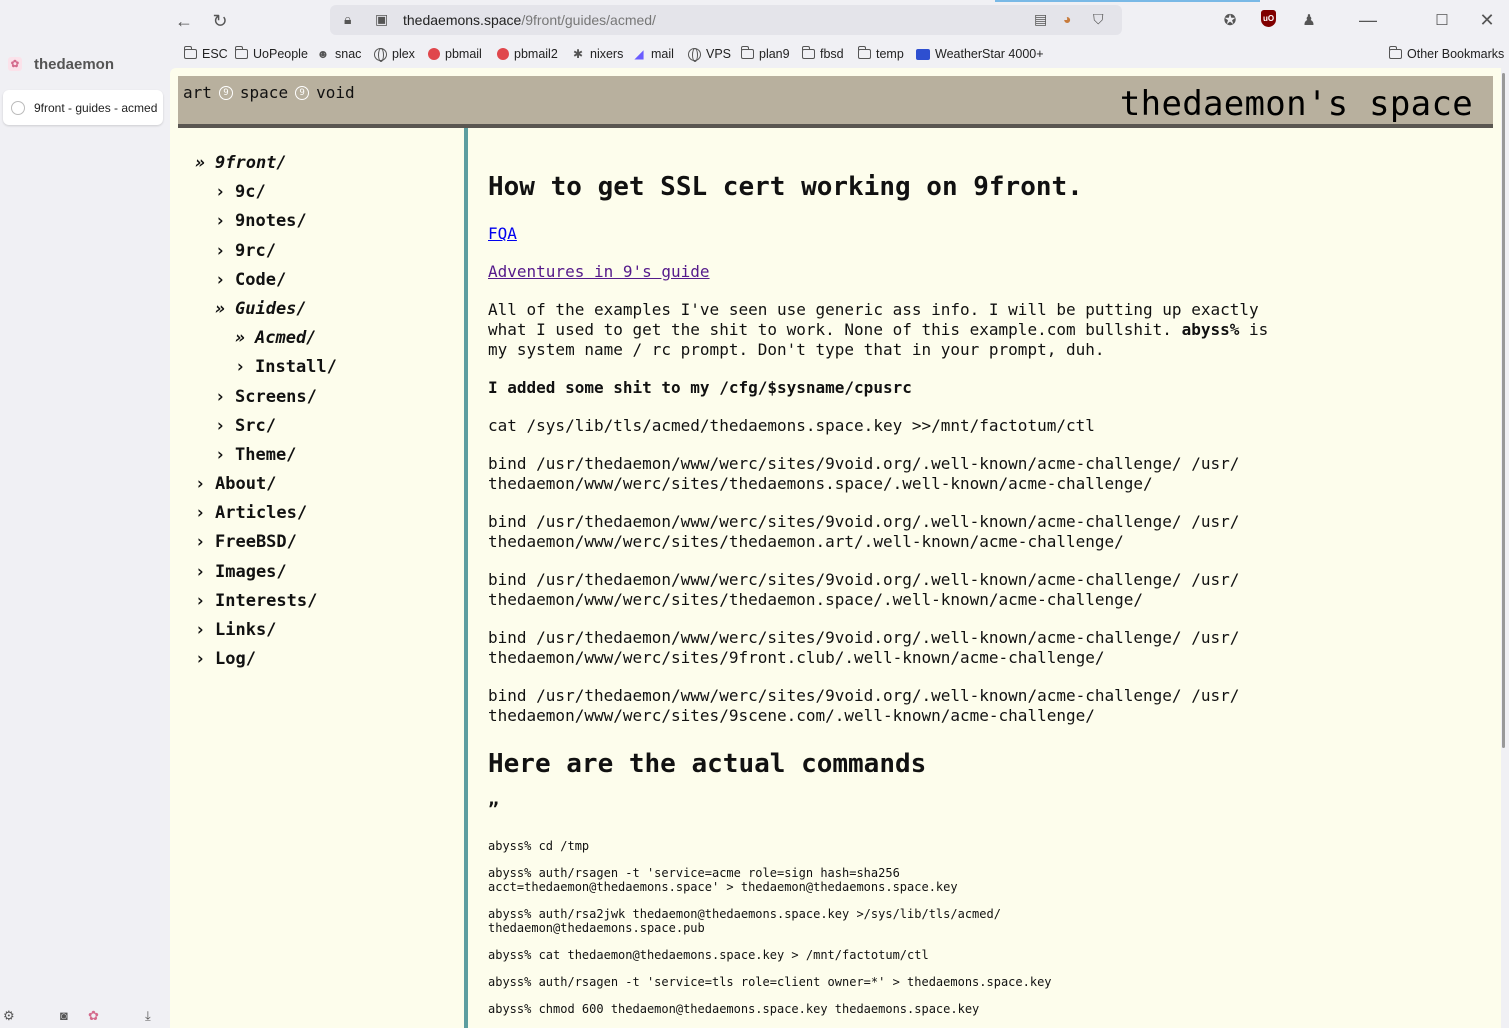 This screenshot has width=1509, height=1028. I want to click on profile-small-icon: ✿, so click(93, 1016).